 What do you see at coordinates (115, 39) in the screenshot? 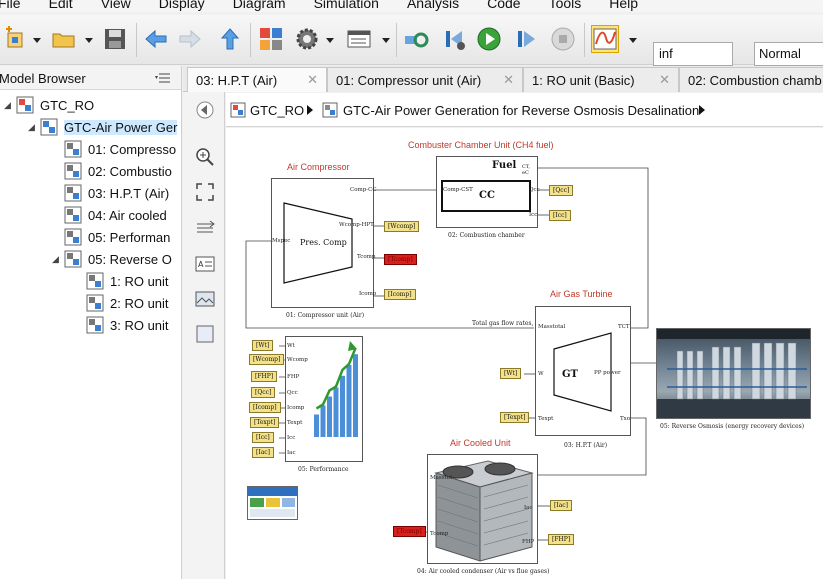
I see `save-icon` at bounding box center [115, 39].